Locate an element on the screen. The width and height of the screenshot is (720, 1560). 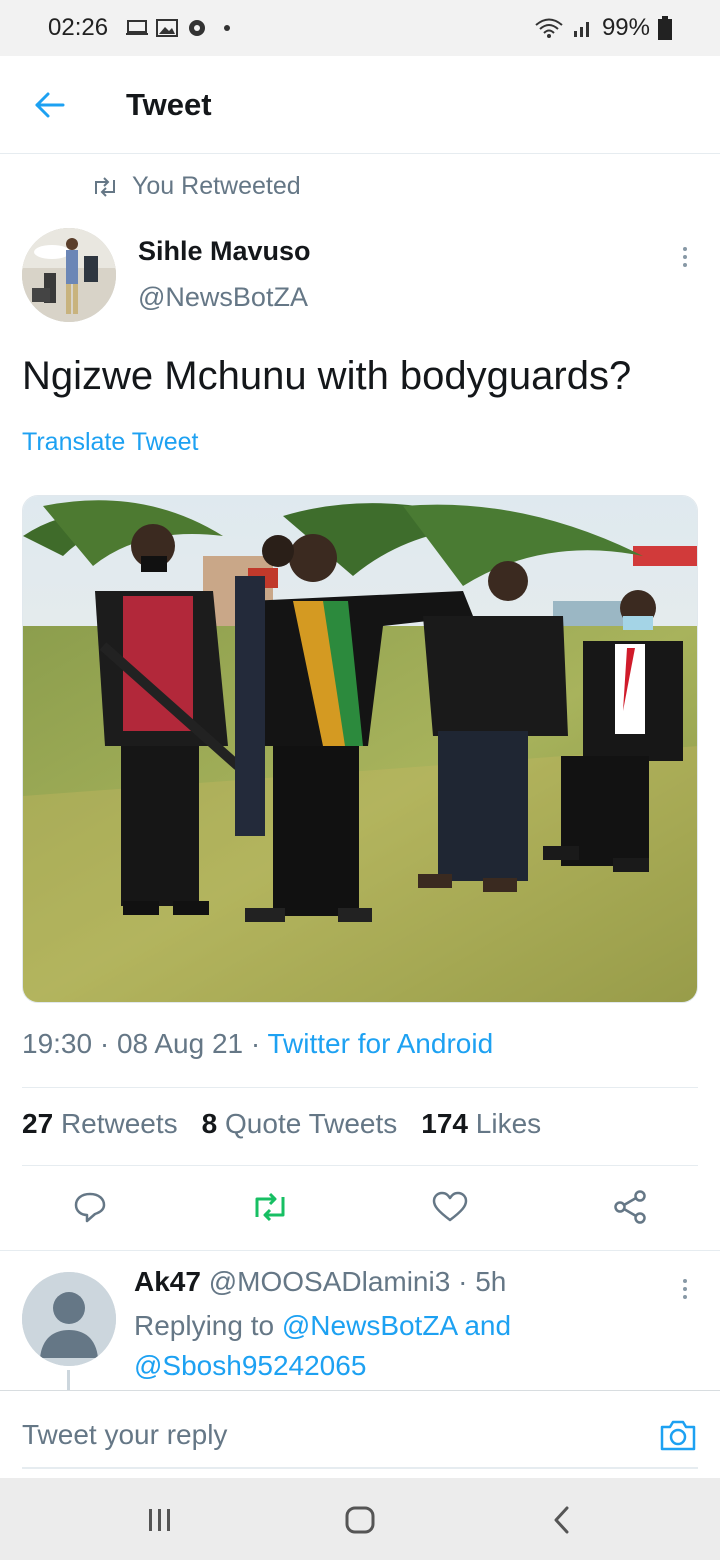
default-avatar-icon is located at coordinates (69, 1319).